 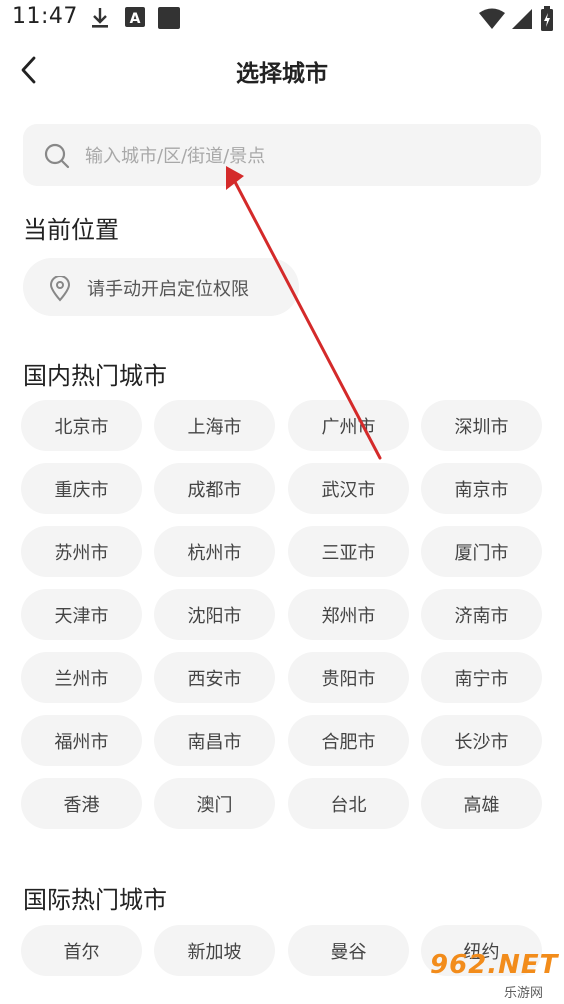 What do you see at coordinates (100, 20) in the screenshot?
I see `download-icon` at bounding box center [100, 20].